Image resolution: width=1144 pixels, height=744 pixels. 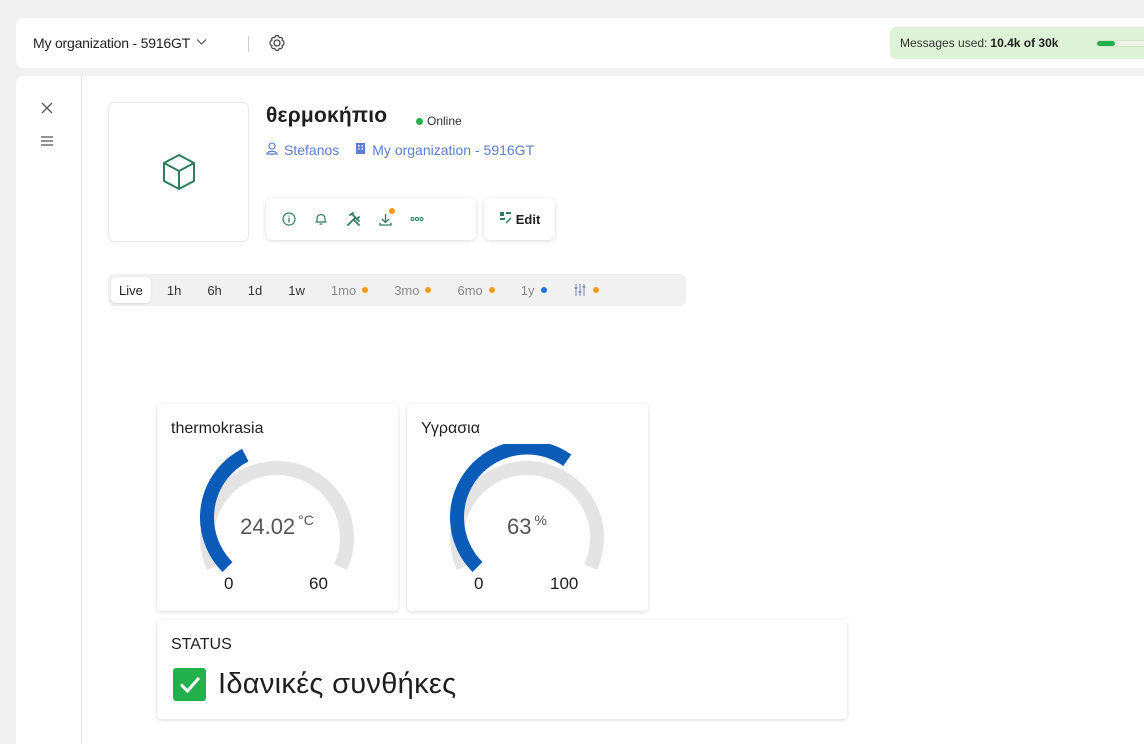 What do you see at coordinates (327, 115) in the screenshot?
I see `device-name: θερμοκήπιο` at bounding box center [327, 115].